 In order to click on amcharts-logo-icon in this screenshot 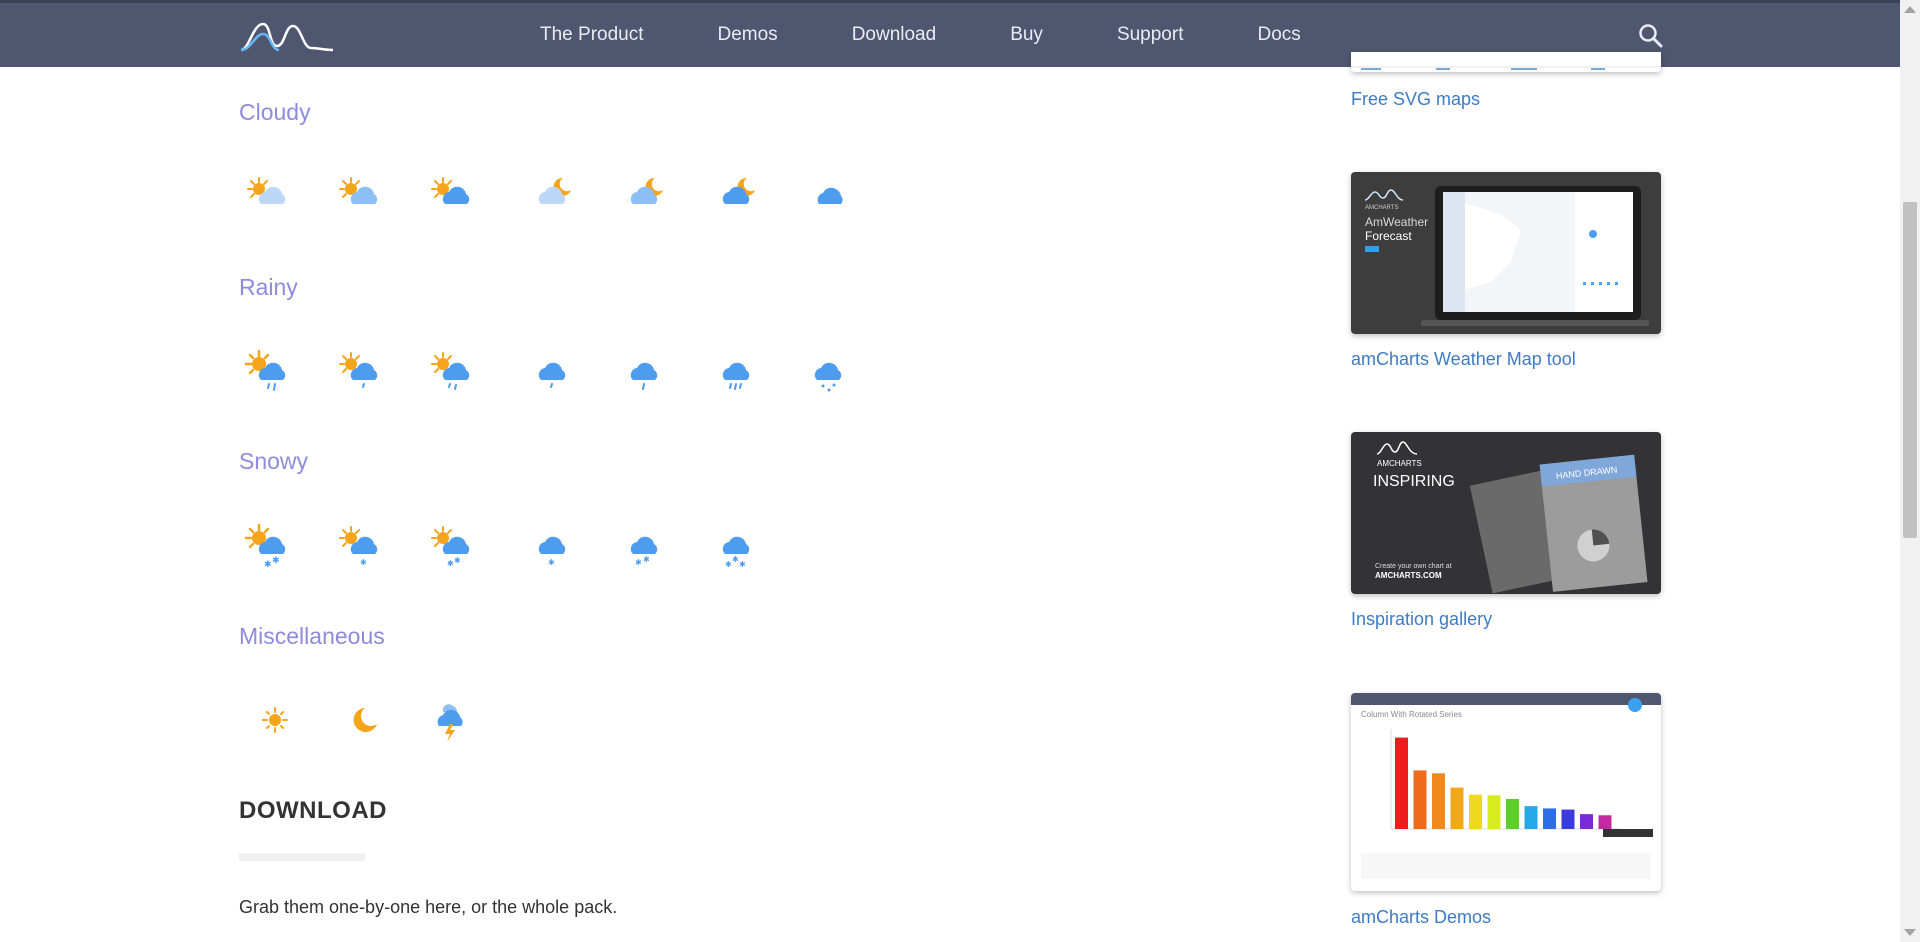, I will do `click(287, 36)`.